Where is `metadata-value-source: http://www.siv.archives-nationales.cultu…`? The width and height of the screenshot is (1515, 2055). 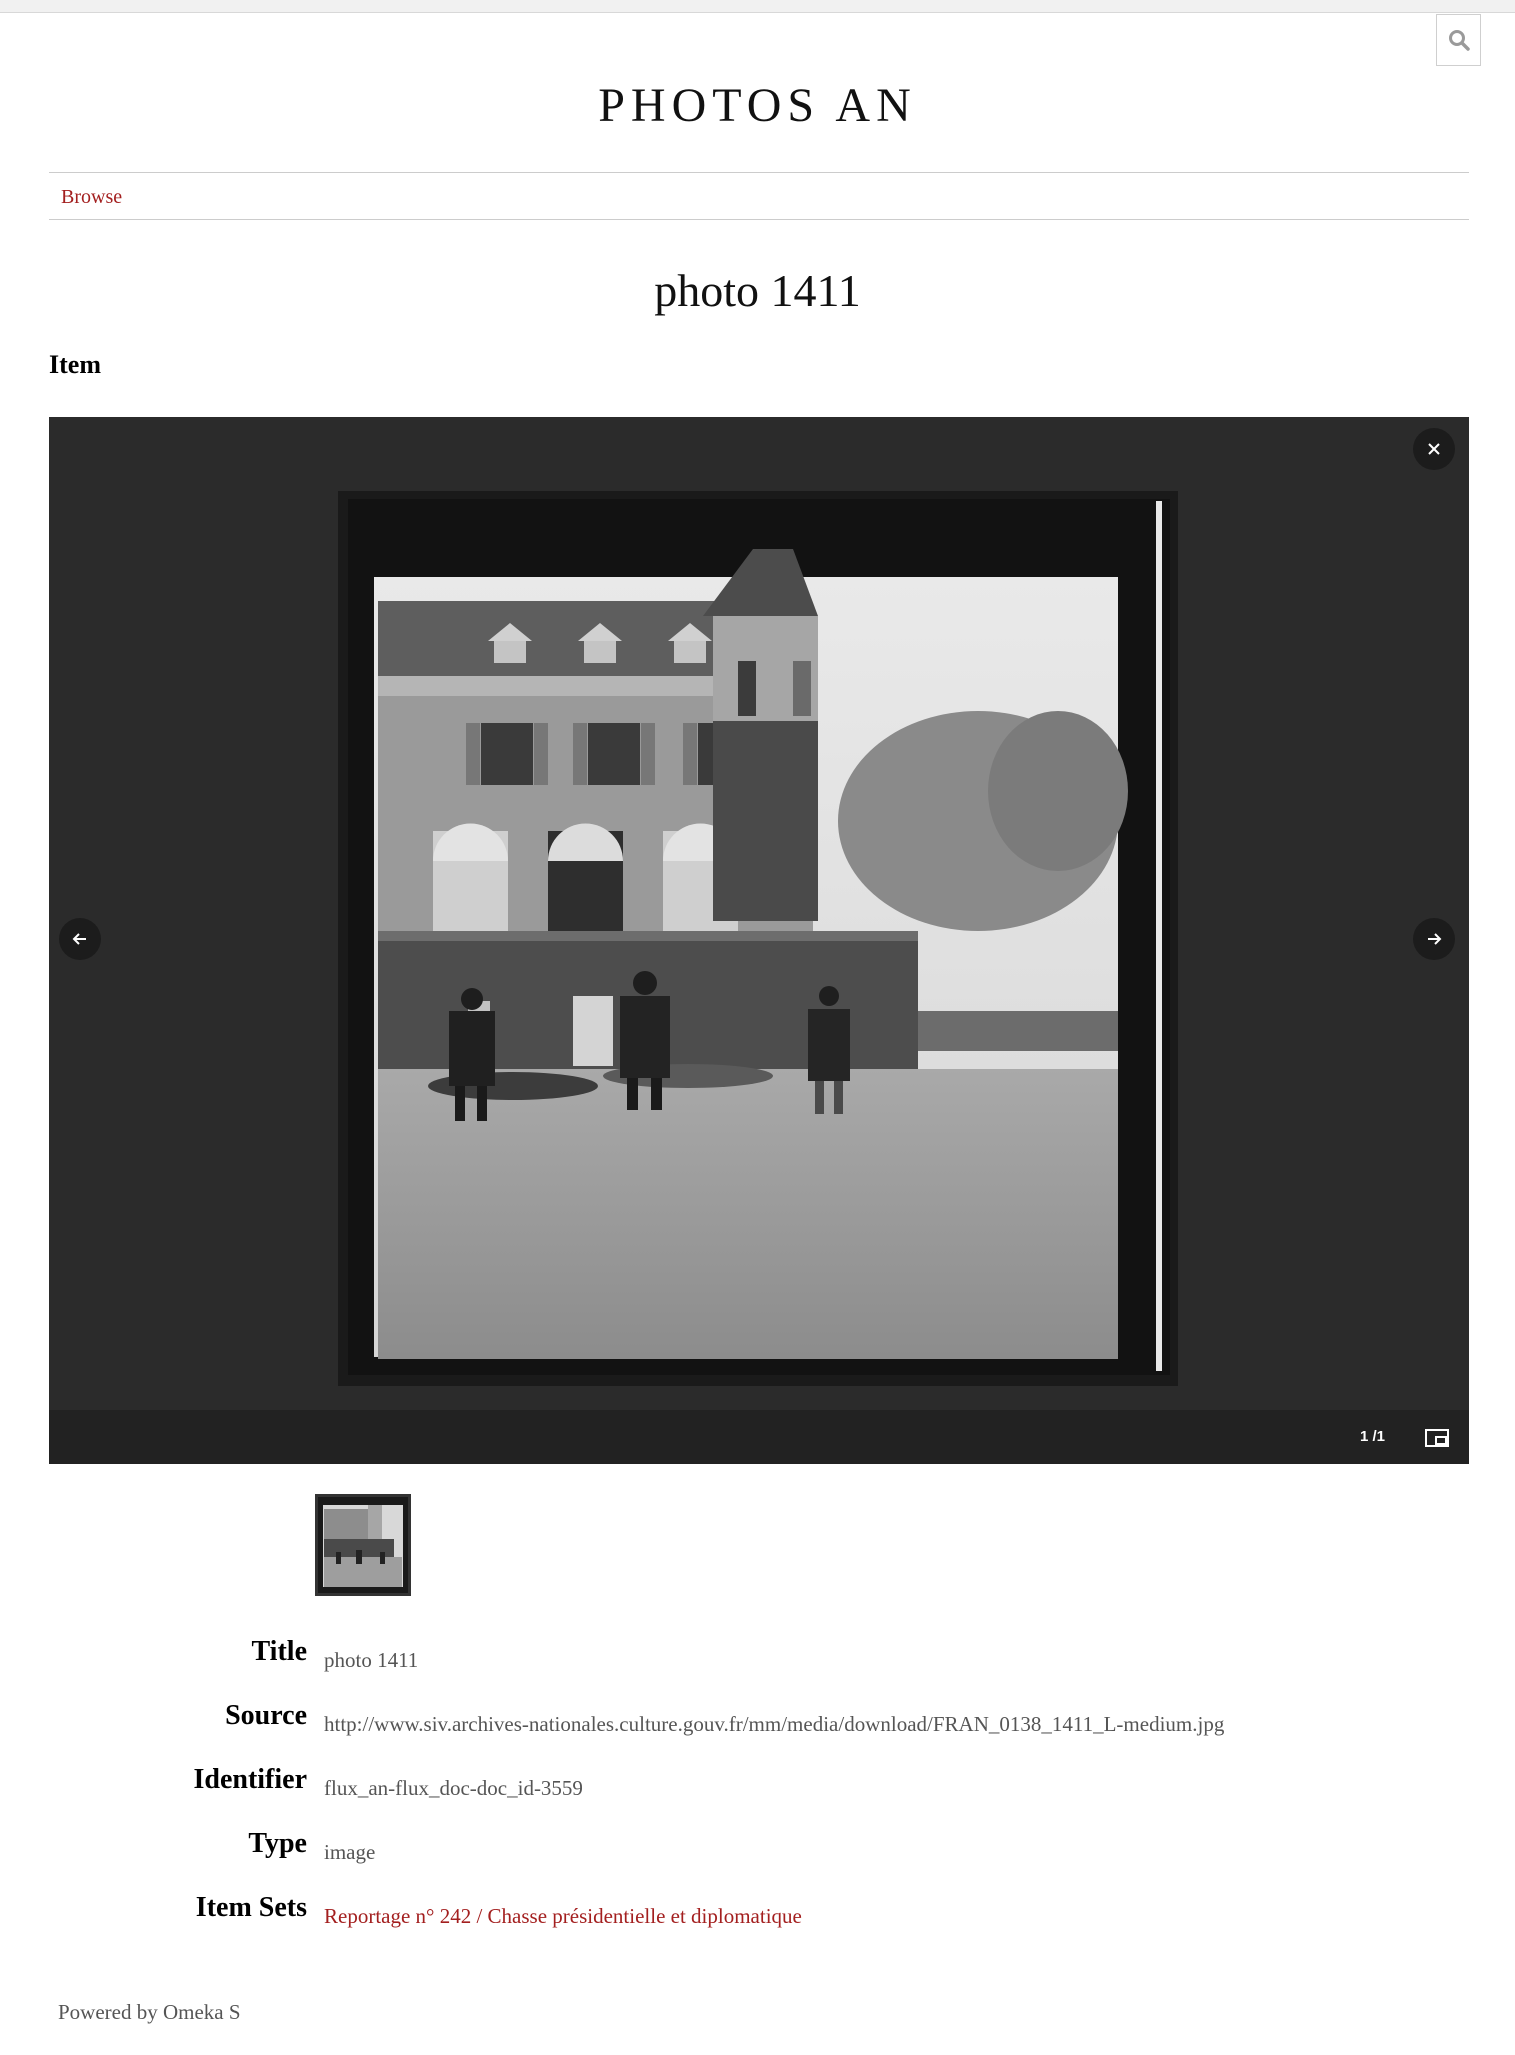 metadata-value-source: http://www.siv.archives-nationales.cultu… is located at coordinates (774, 1724).